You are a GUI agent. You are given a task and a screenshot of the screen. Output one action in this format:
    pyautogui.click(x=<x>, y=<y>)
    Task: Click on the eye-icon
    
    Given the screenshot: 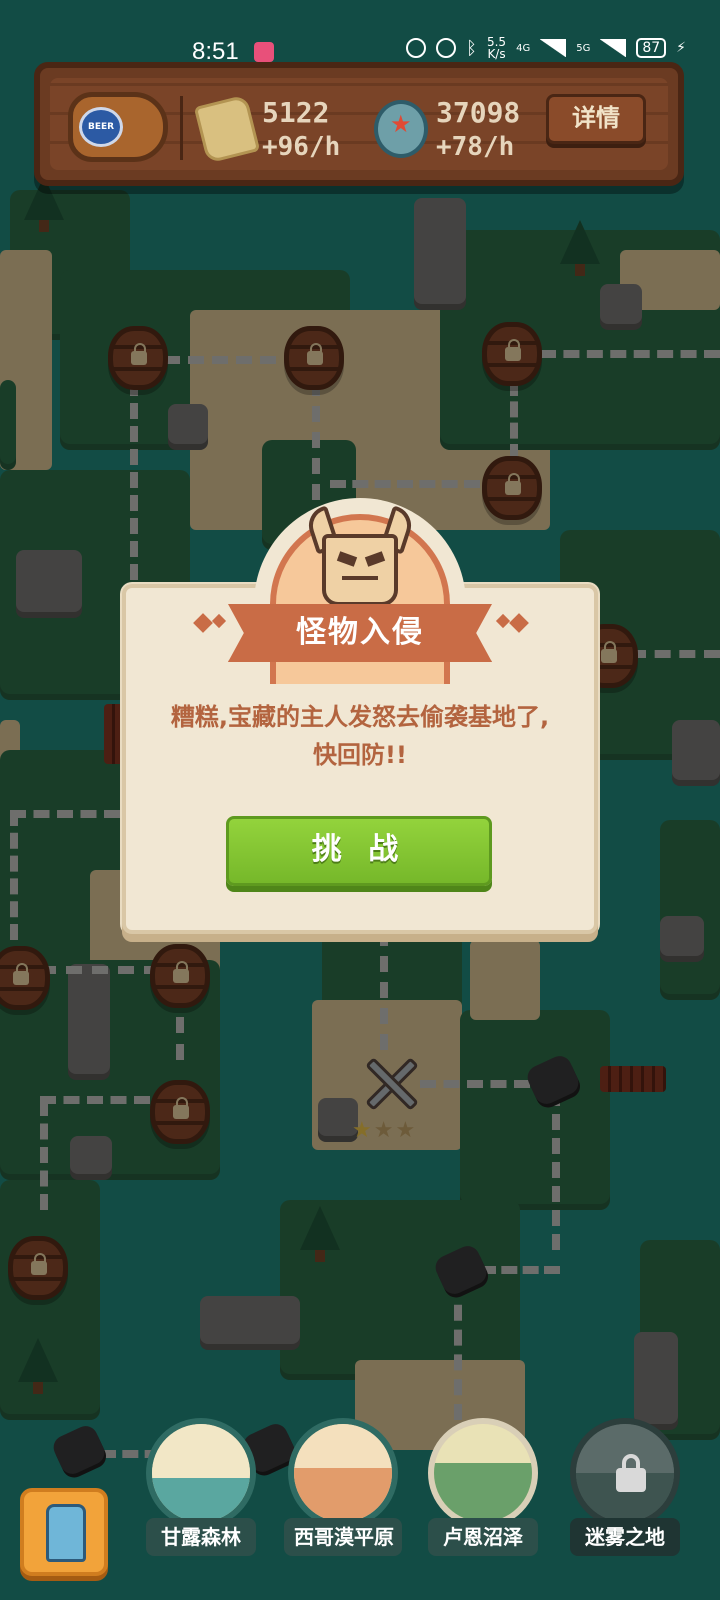 What is the action you would take?
    pyautogui.click(x=416, y=48)
    